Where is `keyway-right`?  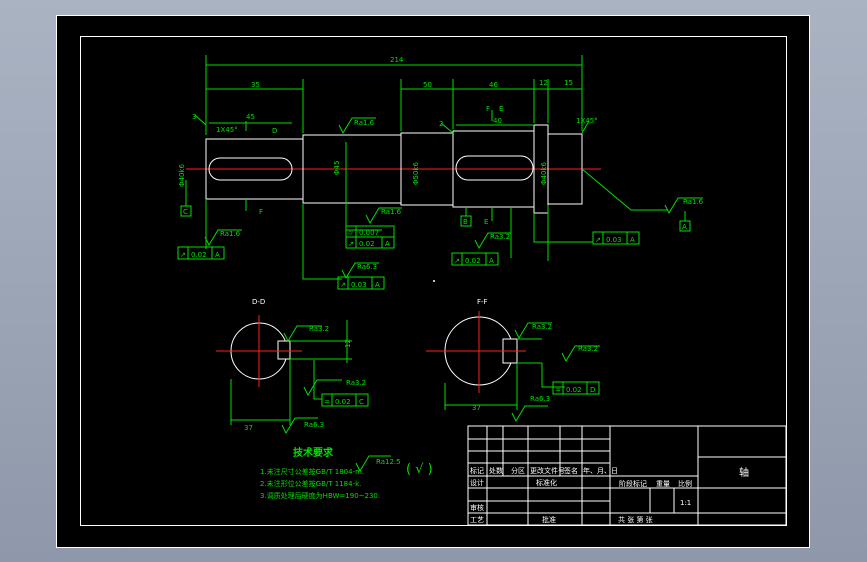 keyway-right is located at coordinates (494, 168).